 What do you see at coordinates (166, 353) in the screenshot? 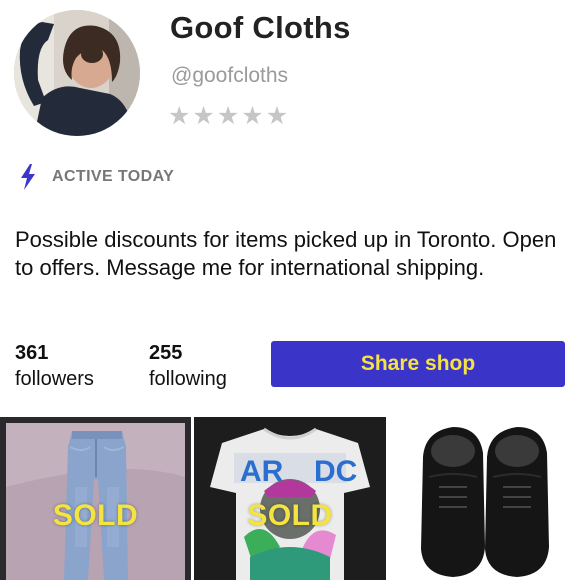
I see `following-count: 255` at bounding box center [166, 353].